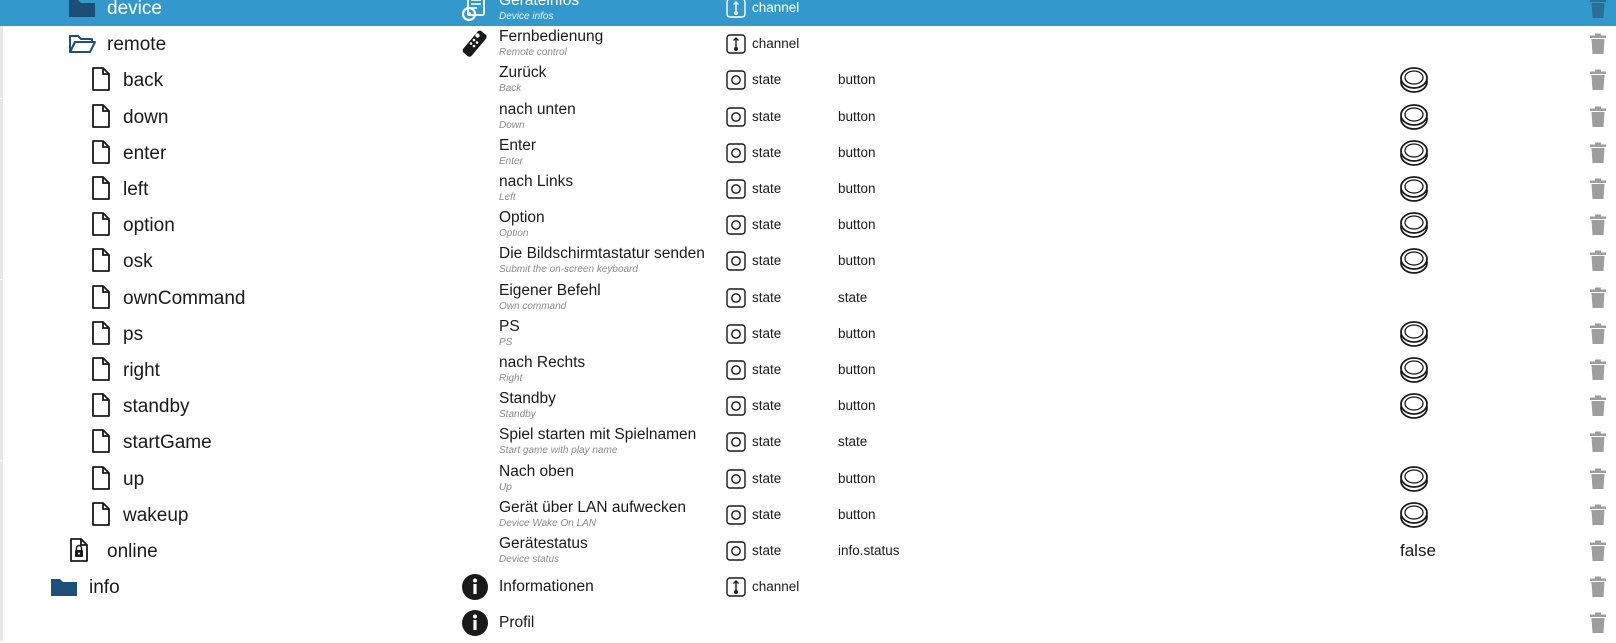 This screenshot has height=643, width=1616. I want to click on tree-item-name: online, so click(132, 552).